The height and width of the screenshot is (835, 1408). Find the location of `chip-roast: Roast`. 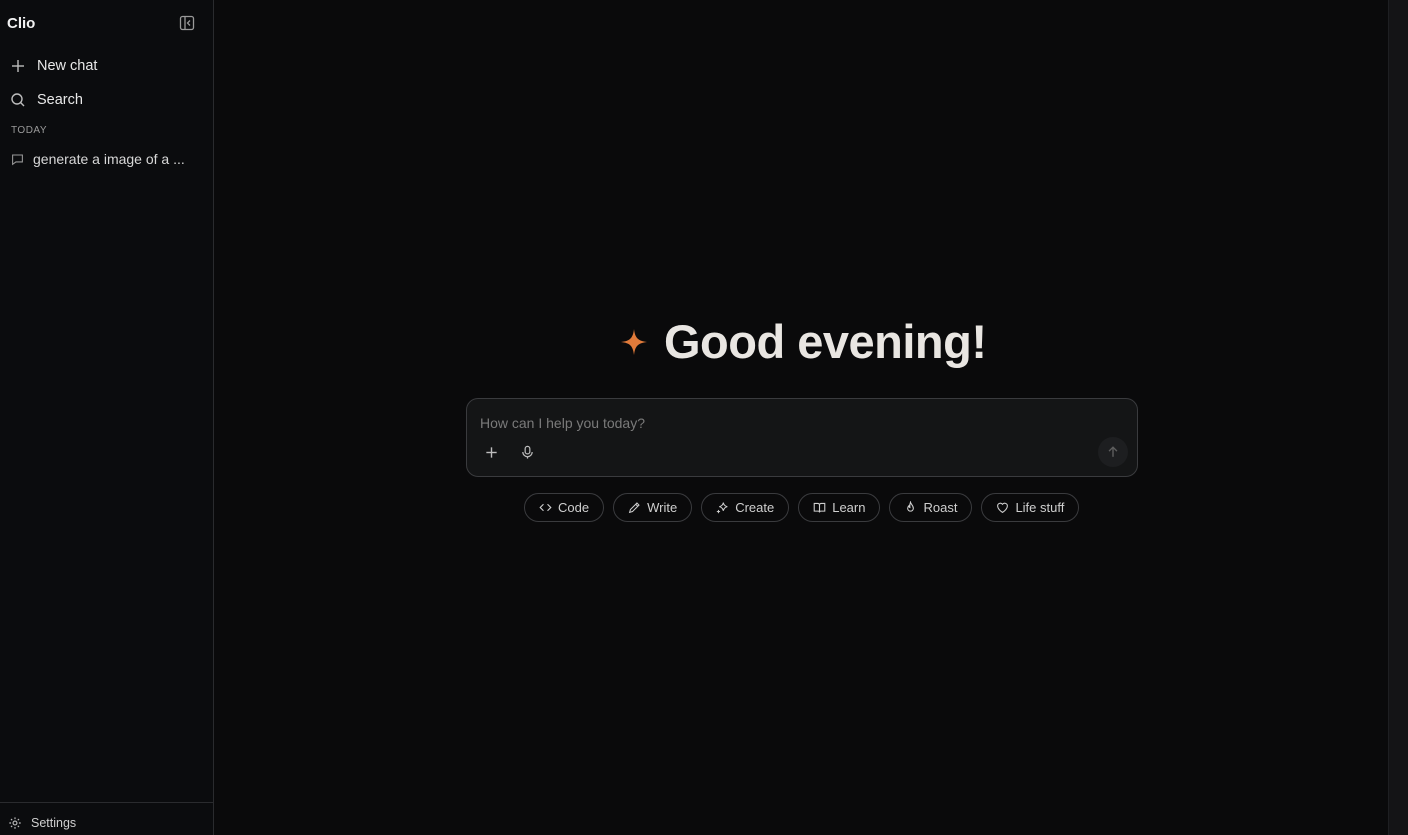

chip-roast: Roast is located at coordinates (931, 507).